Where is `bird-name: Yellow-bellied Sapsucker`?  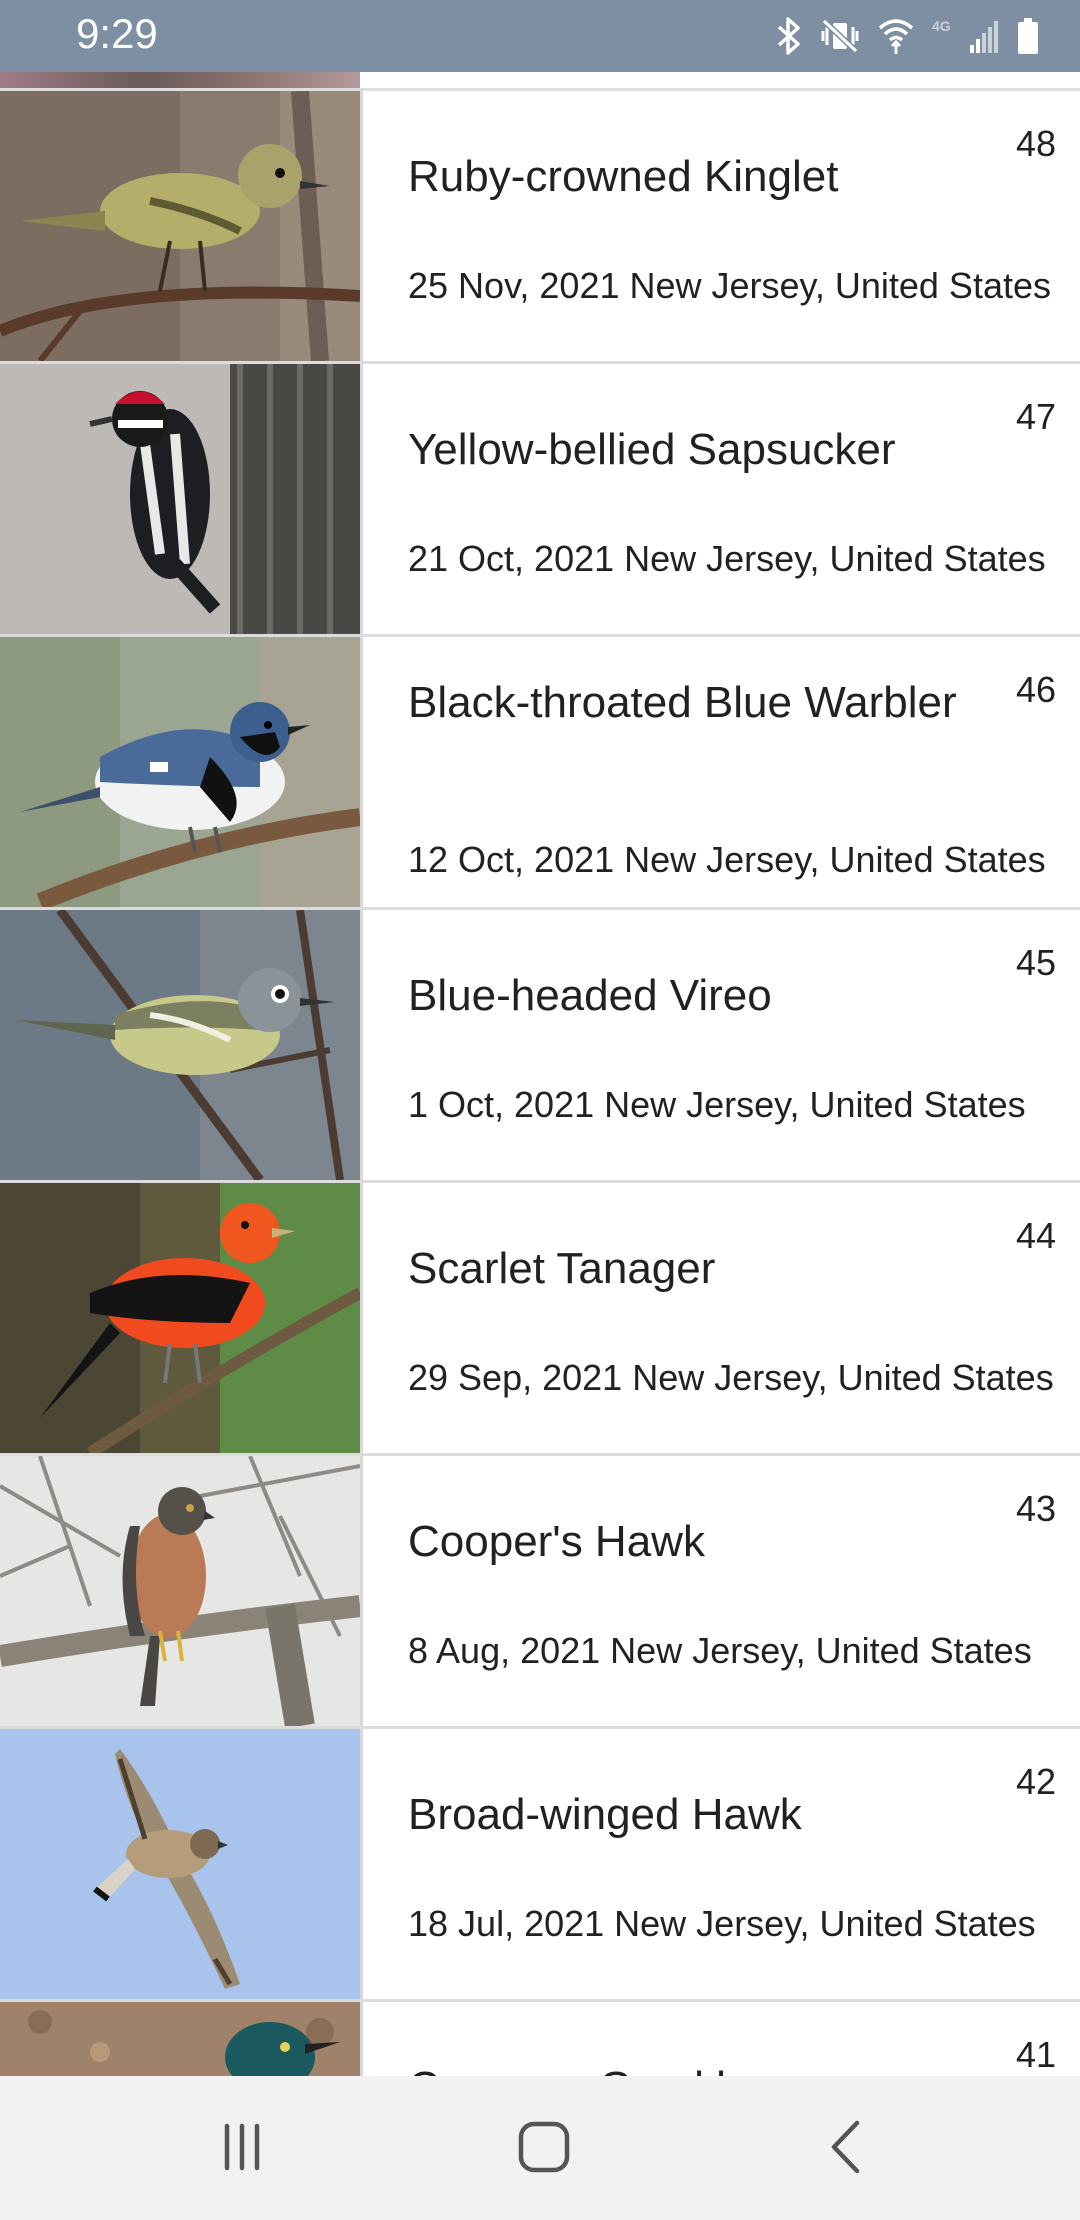 bird-name: Yellow-bellied Sapsucker is located at coordinates (652, 449).